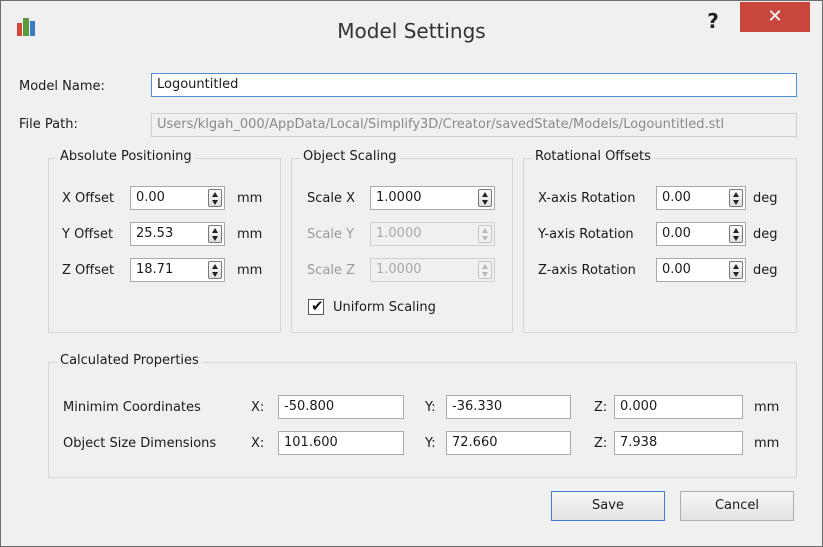 The image size is (823, 547). What do you see at coordinates (765, 270) in the screenshot?
I see `z-axis-rotation-unit: deg` at bounding box center [765, 270].